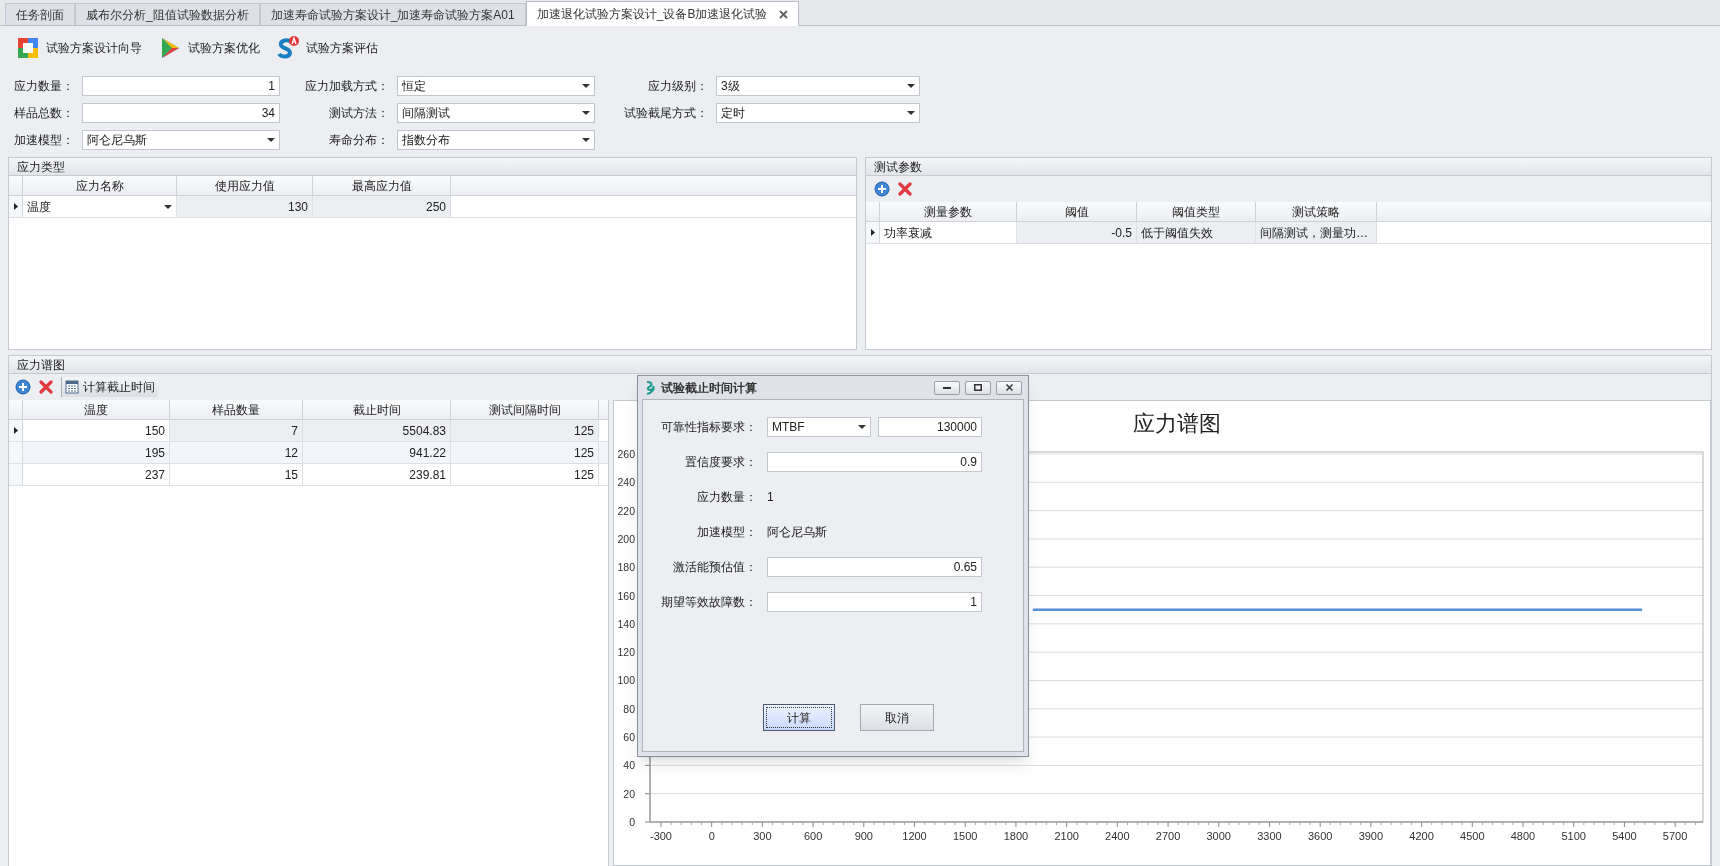 This screenshot has width=1720, height=866. What do you see at coordinates (327, 48) in the screenshot?
I see `toolbar-button: 试验方案评估` at bounding box center [327, 48].